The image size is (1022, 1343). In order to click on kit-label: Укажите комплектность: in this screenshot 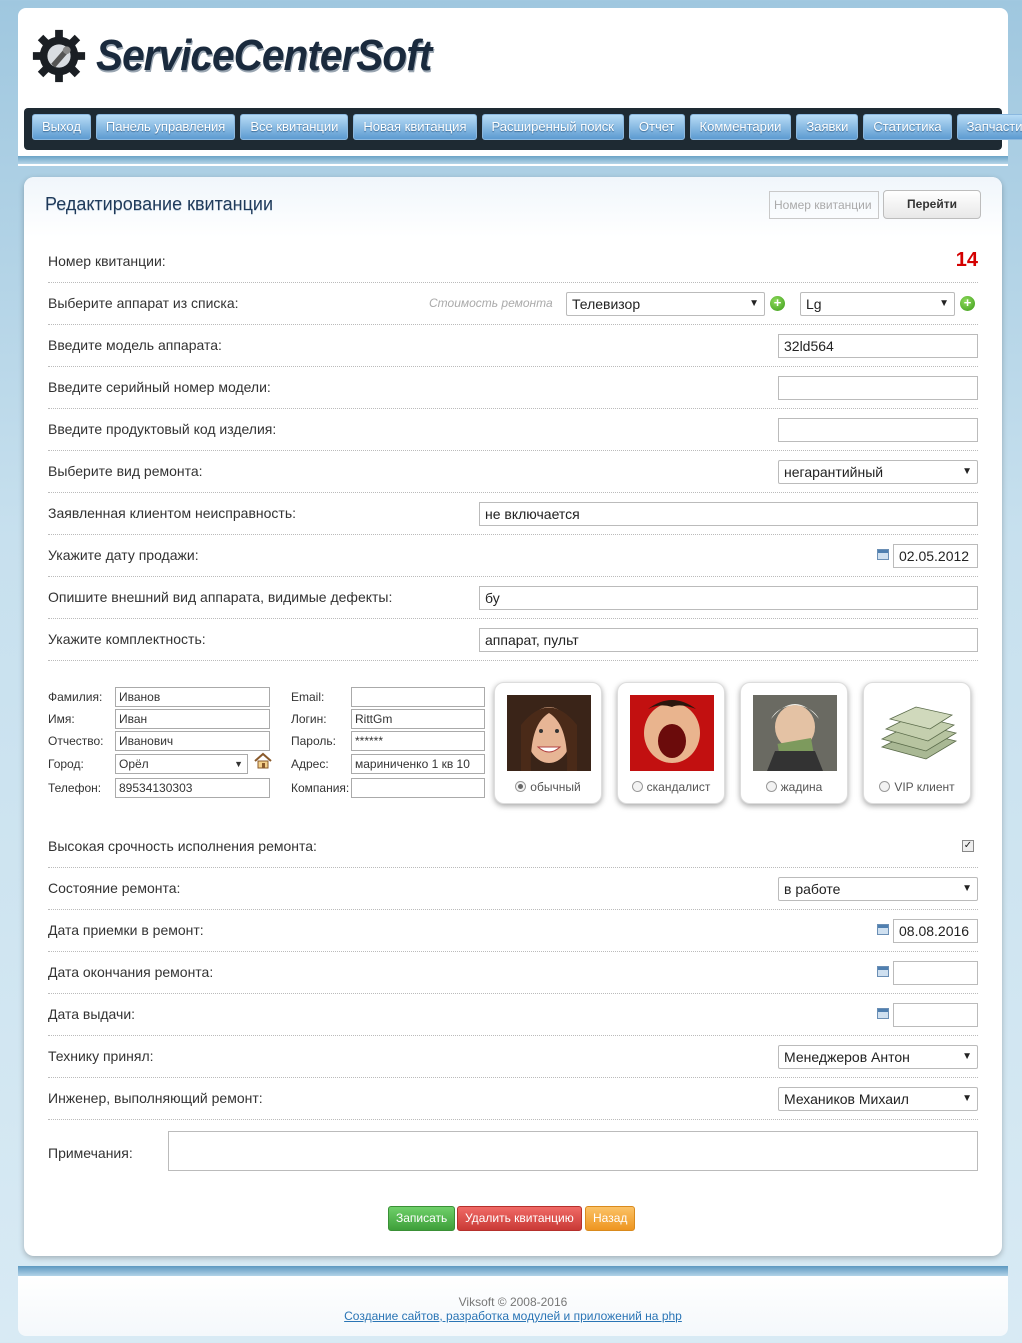, I will do `click(127, 639)`.